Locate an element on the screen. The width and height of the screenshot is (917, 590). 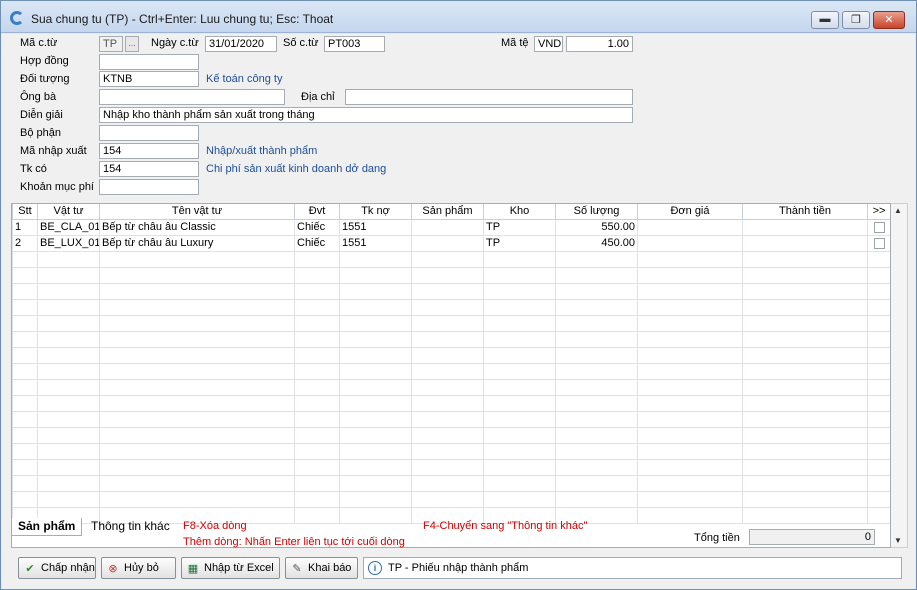
cell-vat-tu: BE_CLA_01 is located at coordinates (68, 227).